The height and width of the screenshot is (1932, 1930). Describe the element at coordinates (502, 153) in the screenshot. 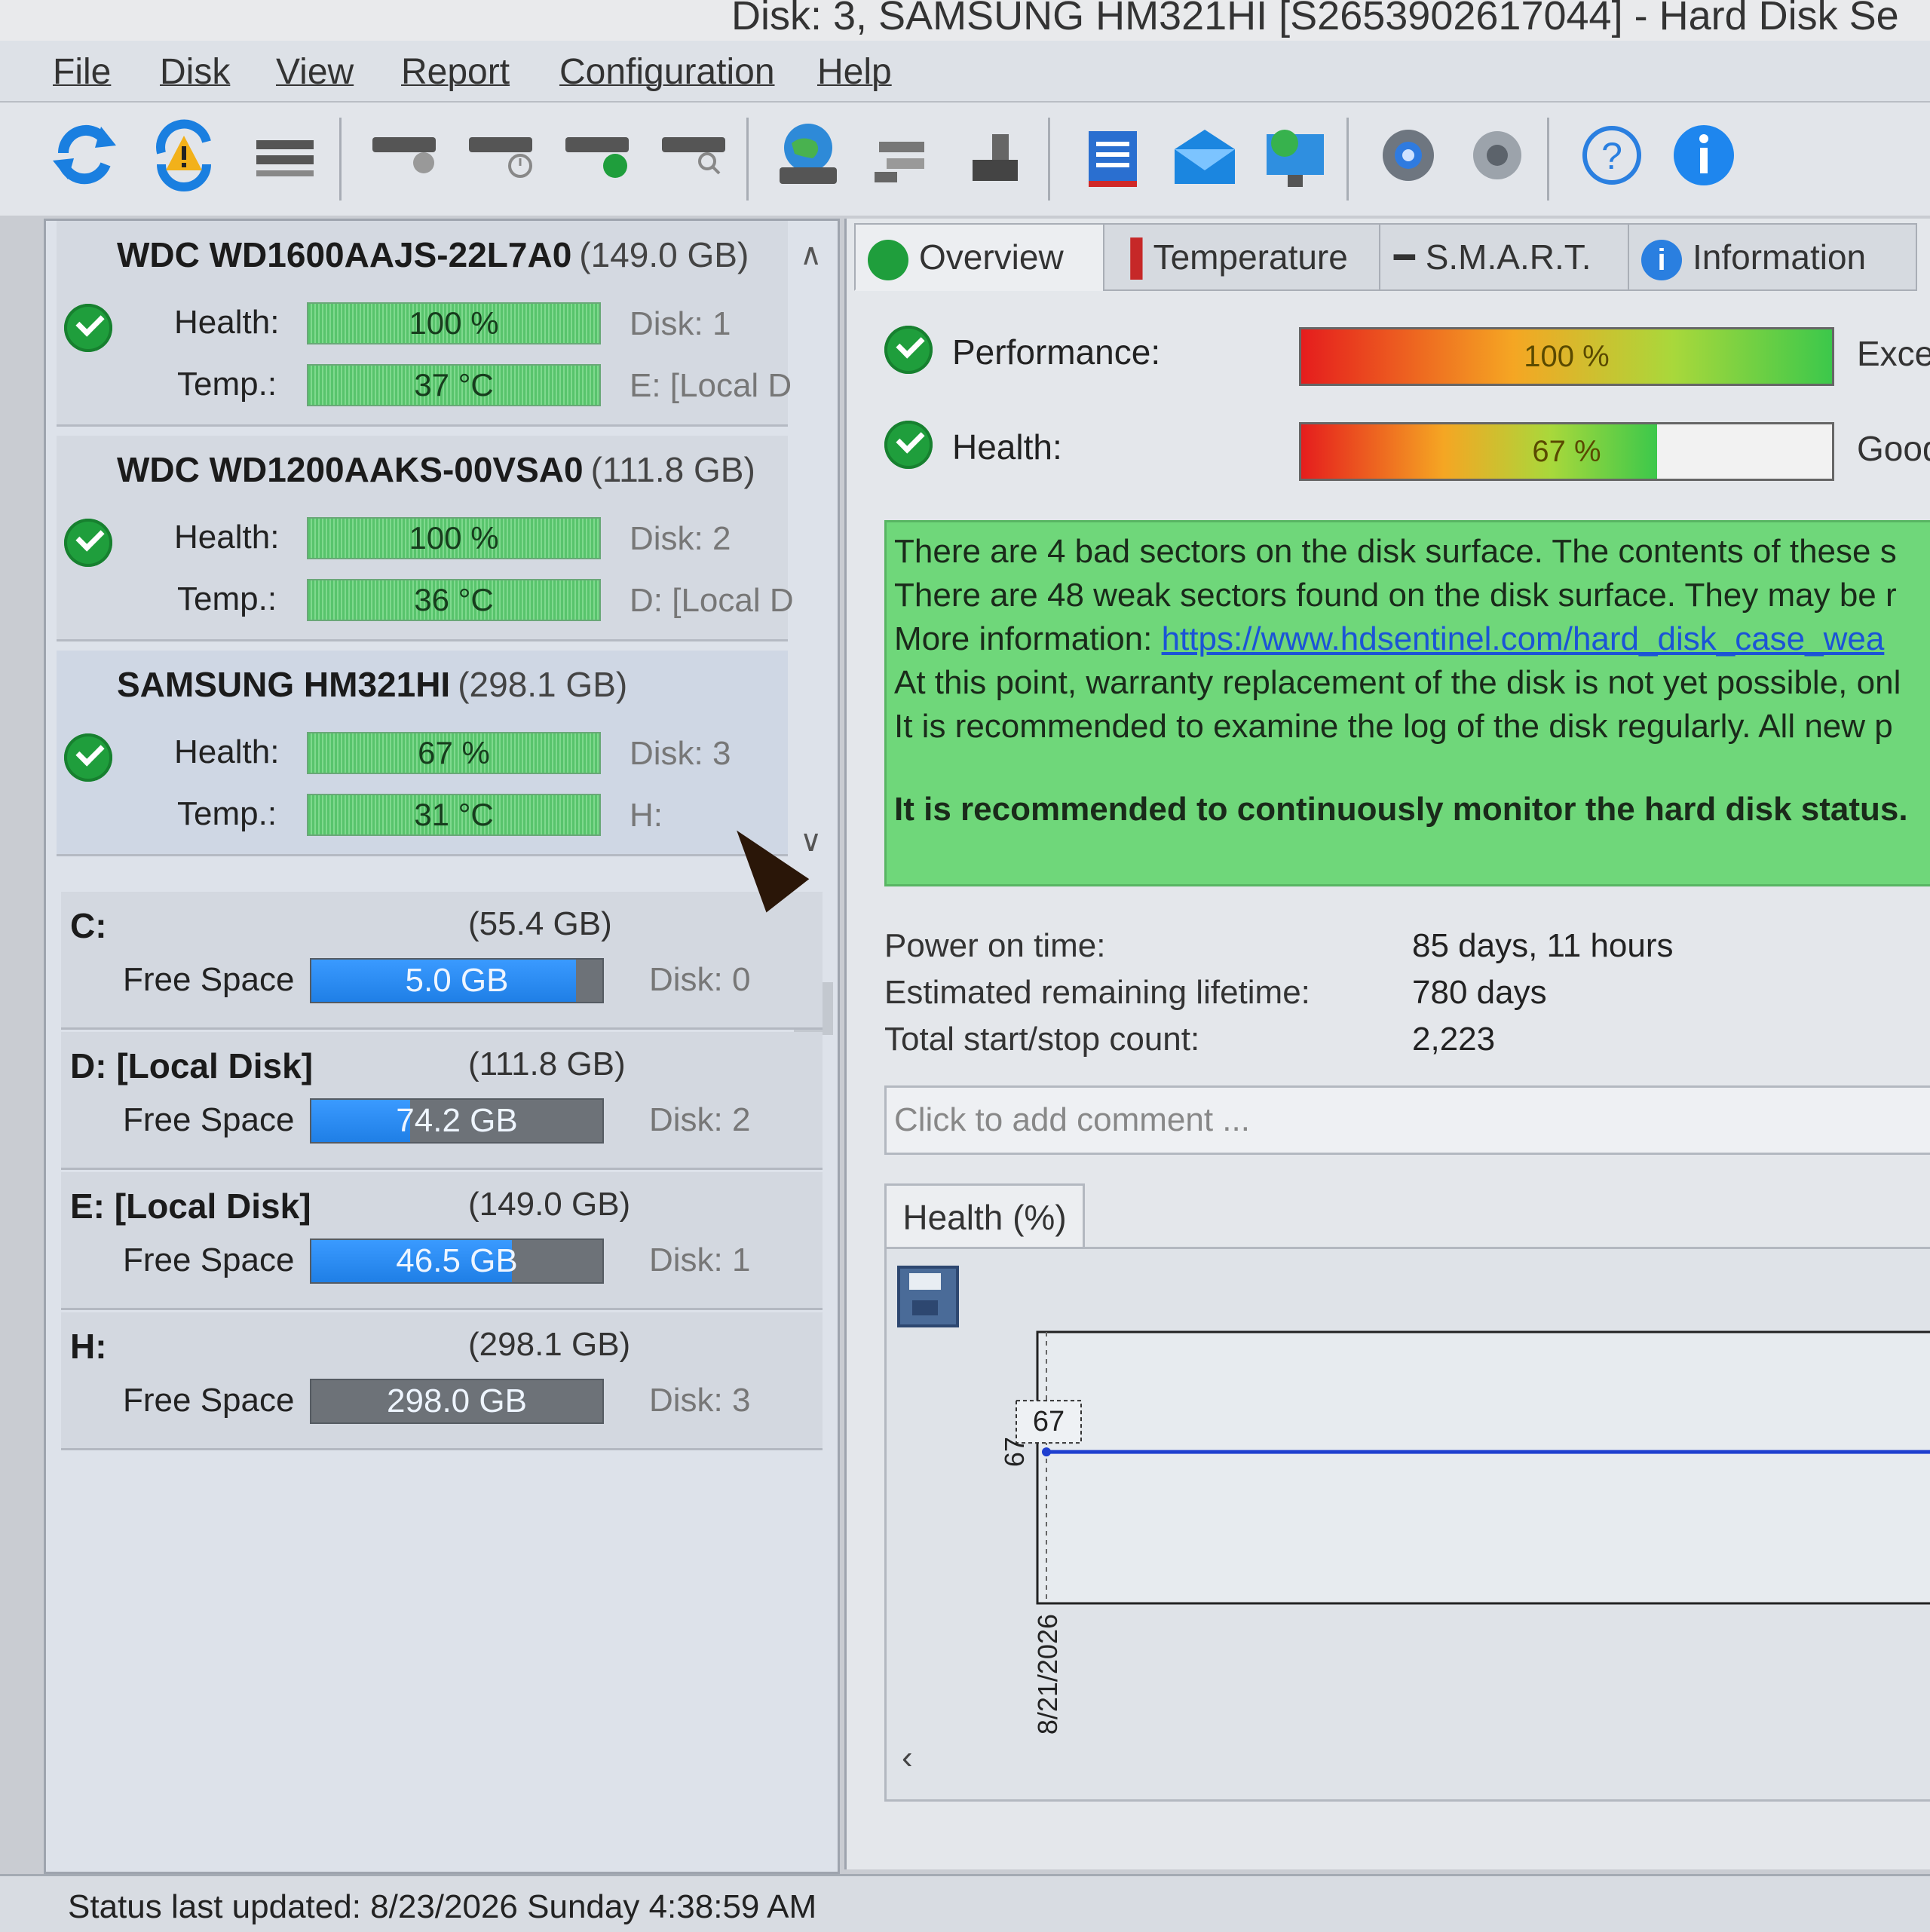

I see `disk-schedule-icon` at that location.